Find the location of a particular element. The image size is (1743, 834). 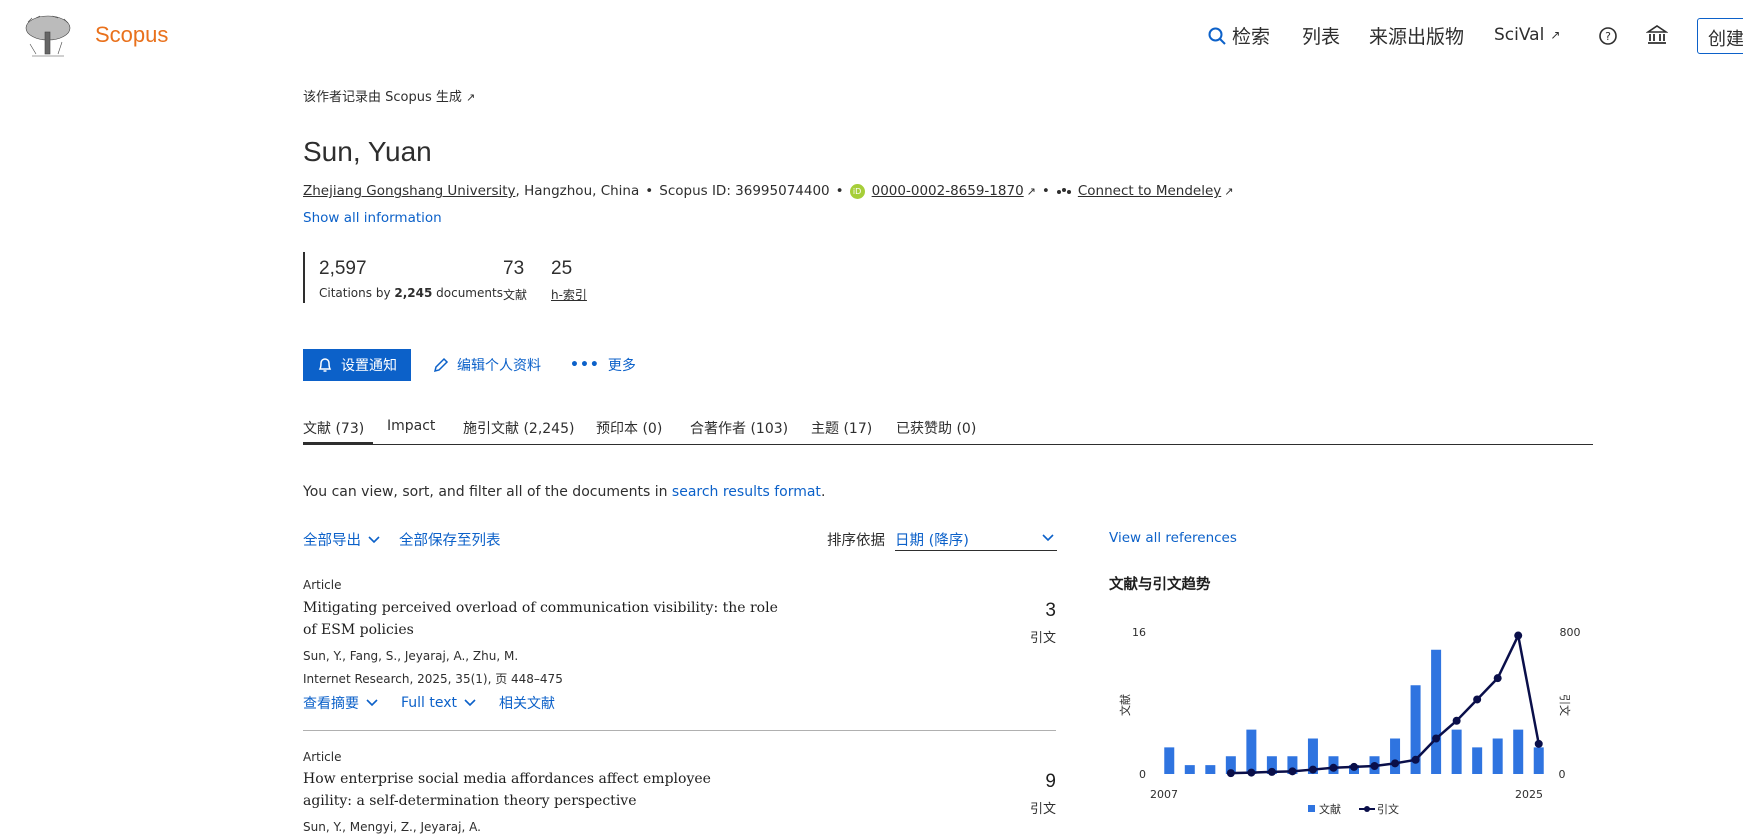

x-axis-end-label: 2025 is located at coordinates (1529, 794).